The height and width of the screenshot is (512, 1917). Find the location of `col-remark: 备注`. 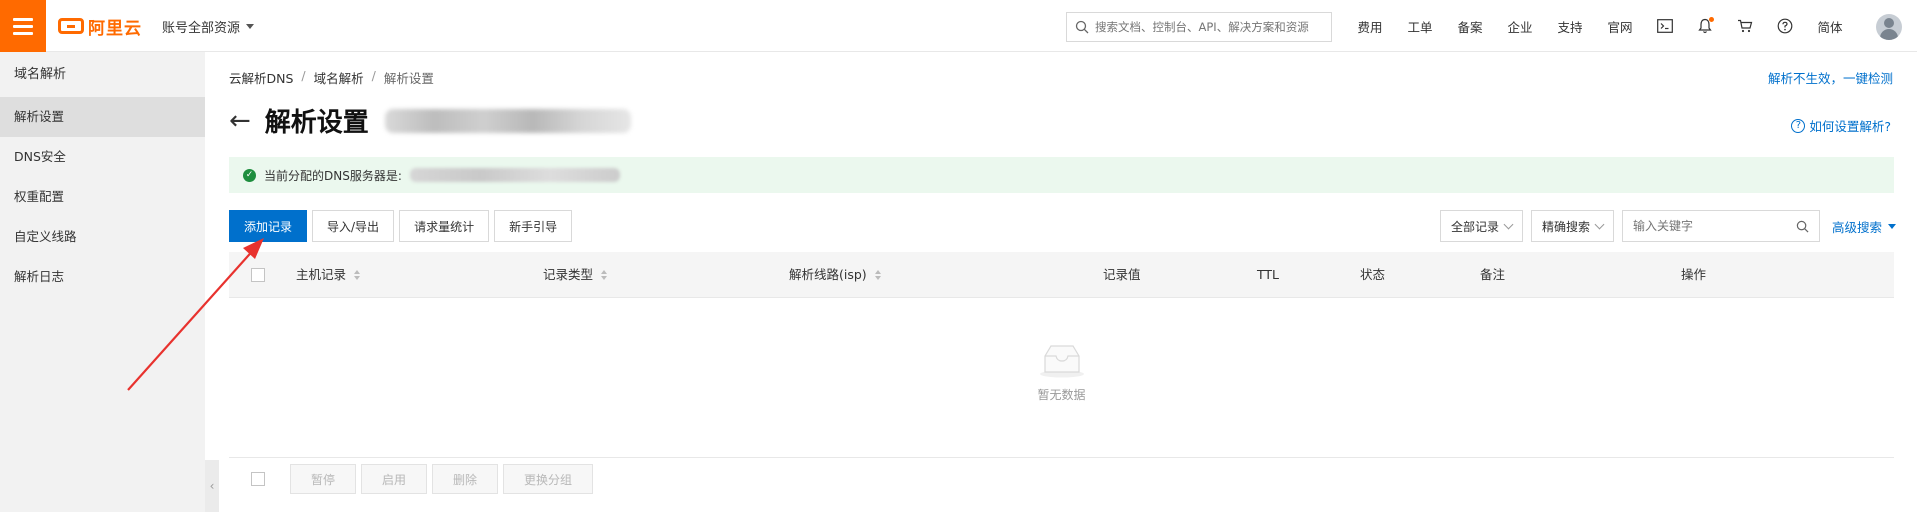

col-remark: 备注 is located at coordinates (1492, 275).